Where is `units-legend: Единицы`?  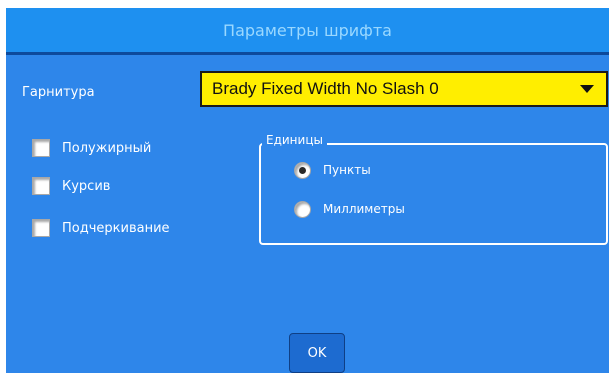
units-legend: Единицы is located at coordinates (294, 140).